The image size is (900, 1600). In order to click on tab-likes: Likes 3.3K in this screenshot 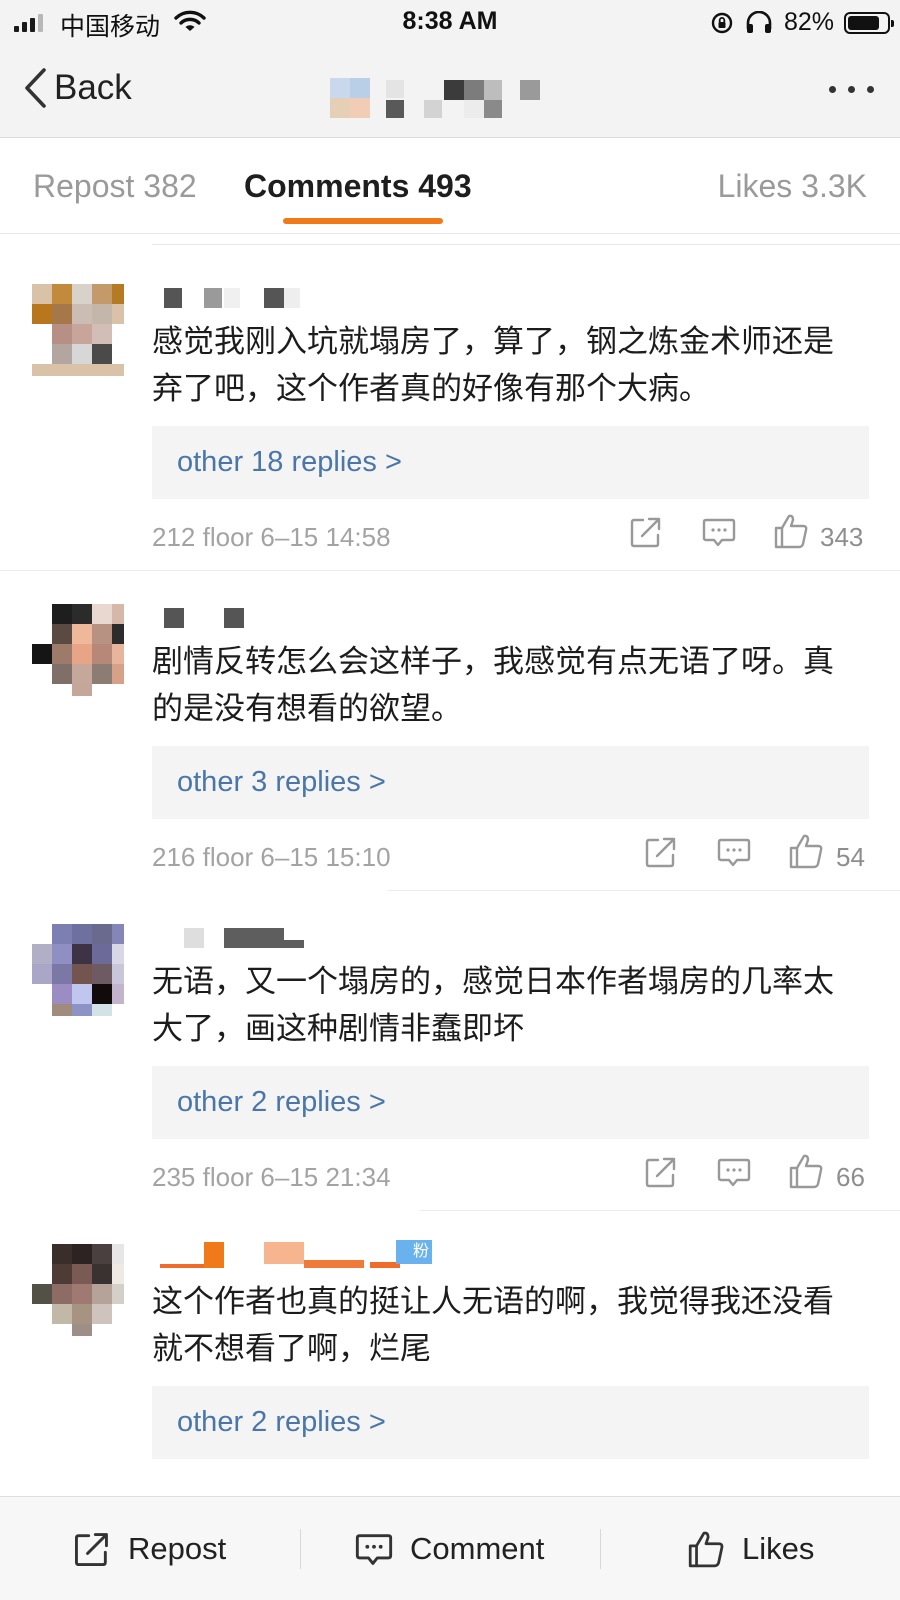, I will do `click(792, 186)`.